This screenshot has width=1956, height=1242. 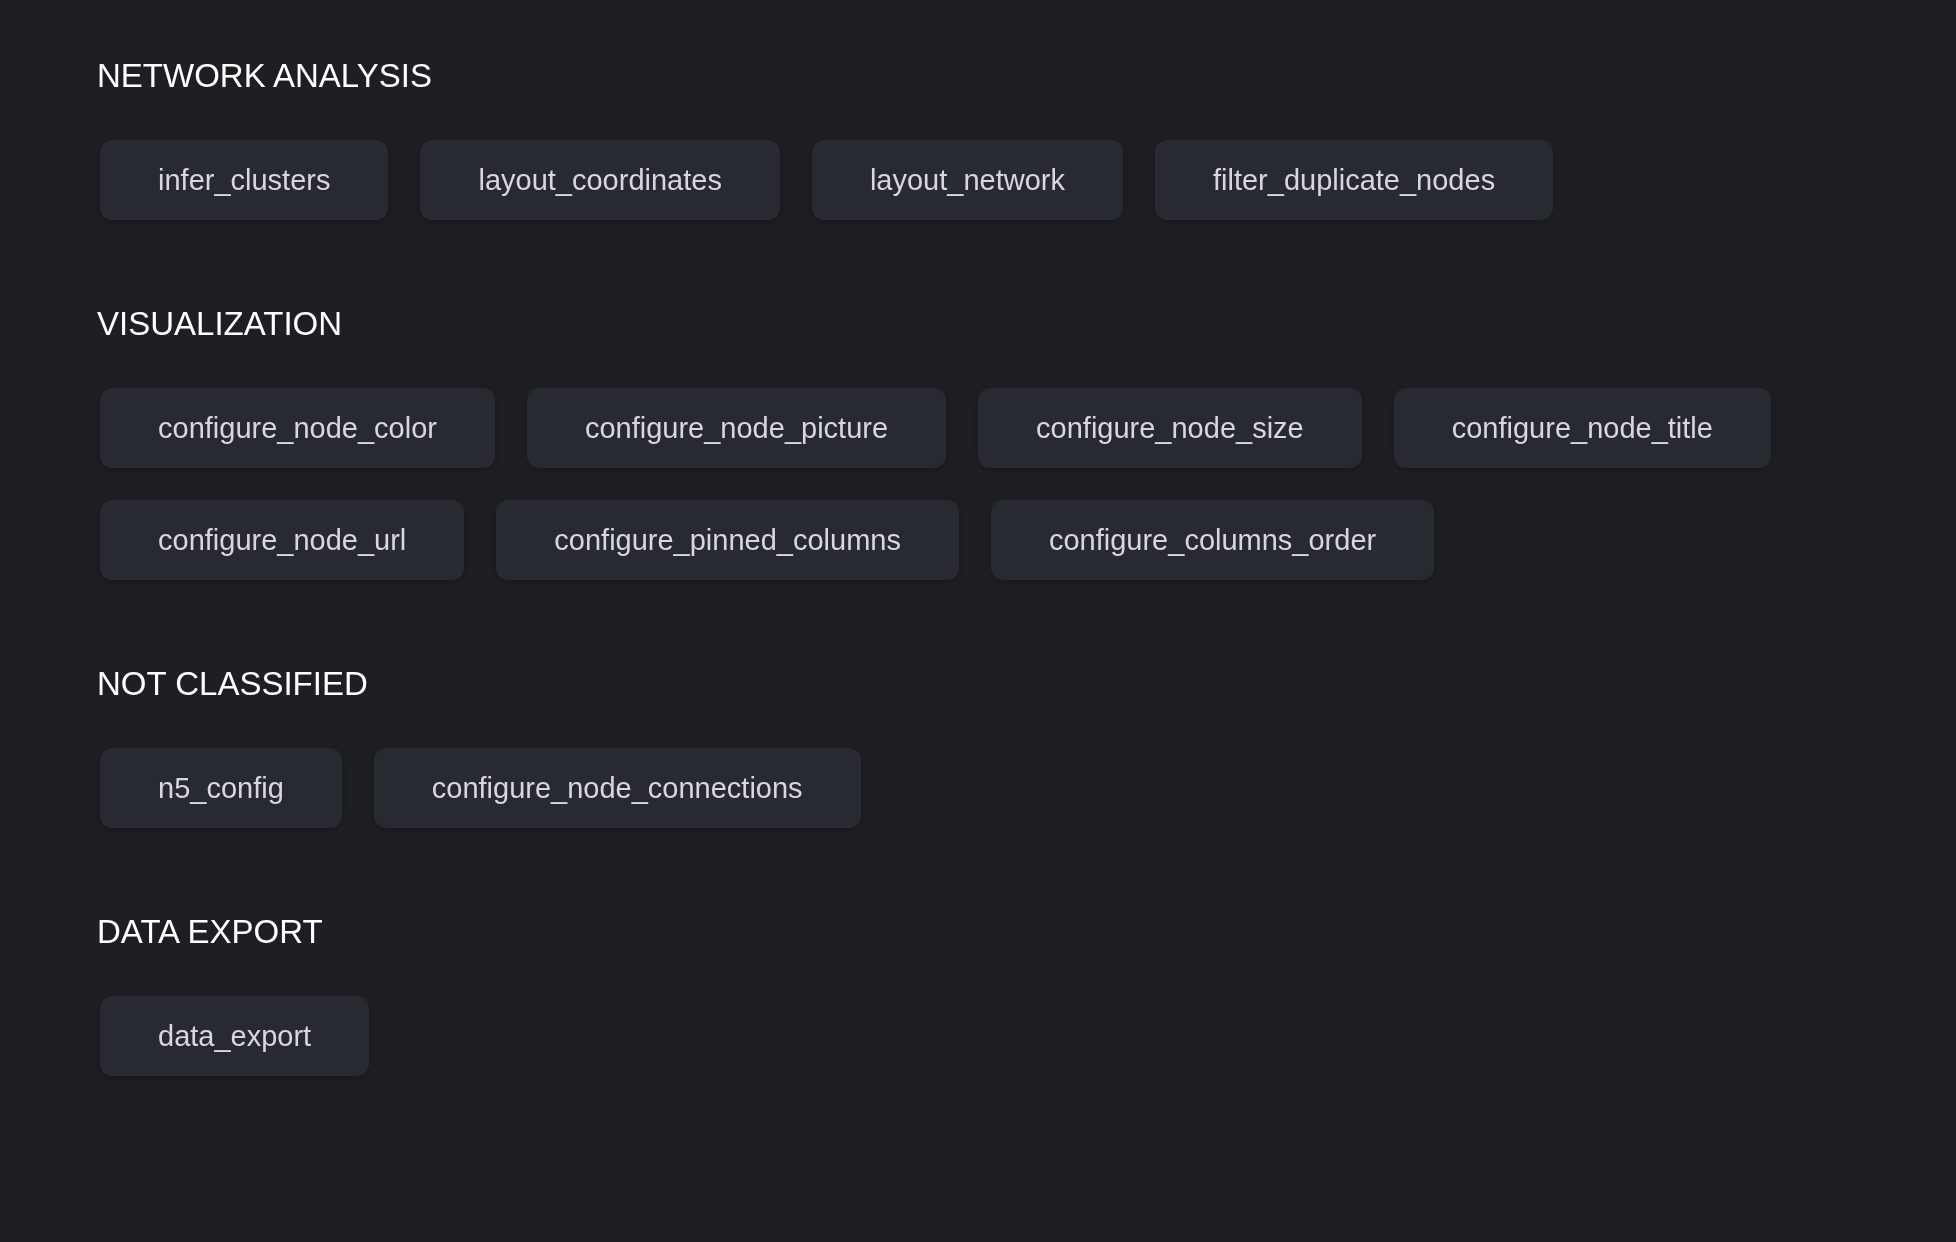 What do you see at coordinates (244, 180) in the screenshot?
I see `tag-chip: infer_clusters` at bounding box center [244, 180].